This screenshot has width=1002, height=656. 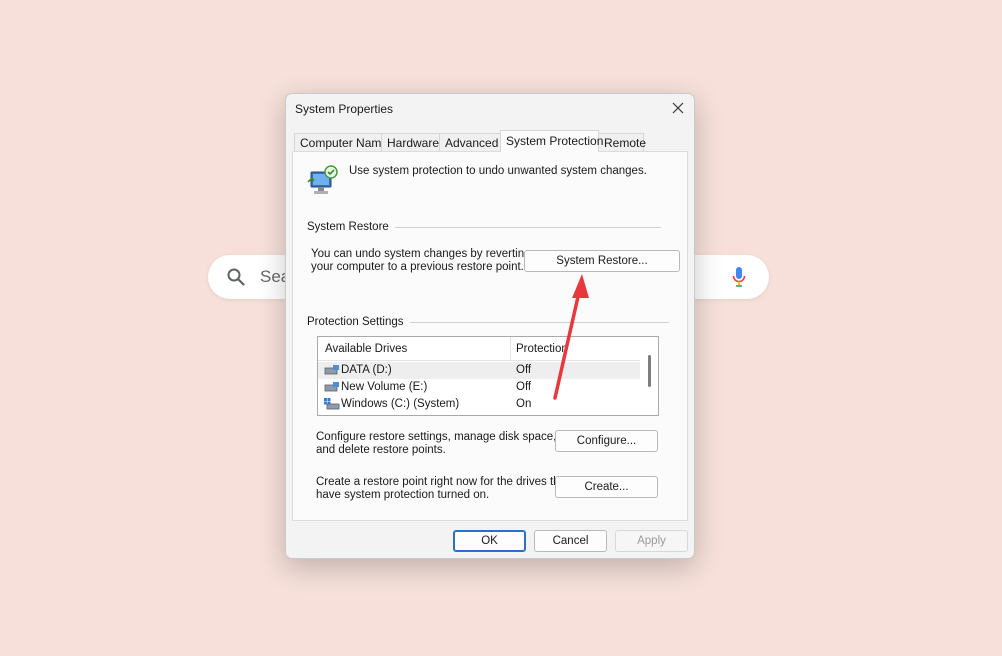 I want to click on configure-description-line2: and delete restore points., so click(x=381, y=450).